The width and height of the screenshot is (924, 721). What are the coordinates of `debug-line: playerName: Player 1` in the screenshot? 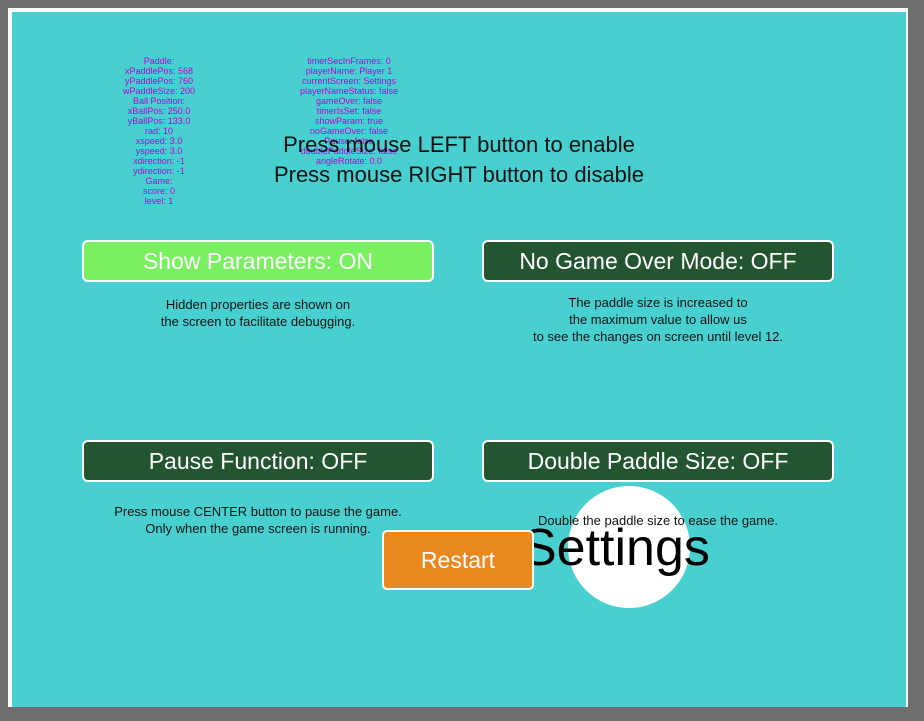 It's located at (349, 71).